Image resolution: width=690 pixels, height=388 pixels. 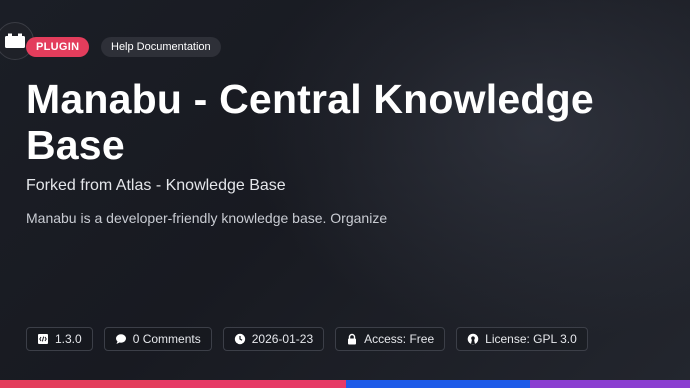 I want to click on date-chip: 2026-01-23, so click(x=273, y=339).